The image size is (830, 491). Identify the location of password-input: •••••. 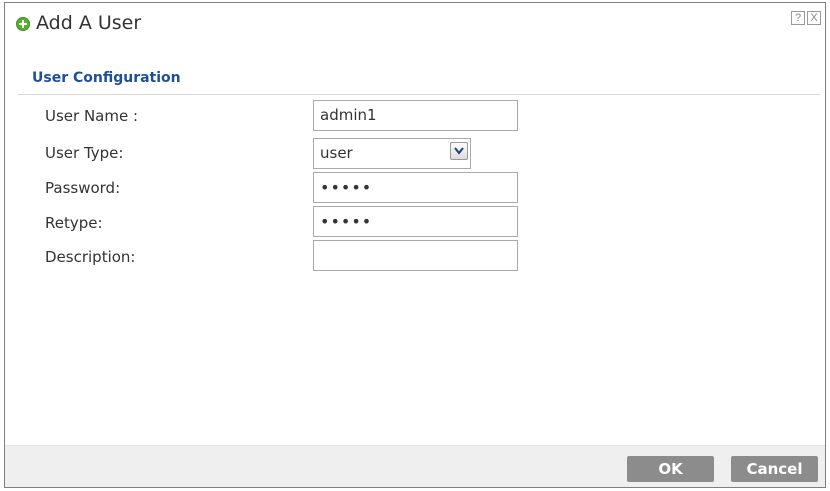
(415, 187).